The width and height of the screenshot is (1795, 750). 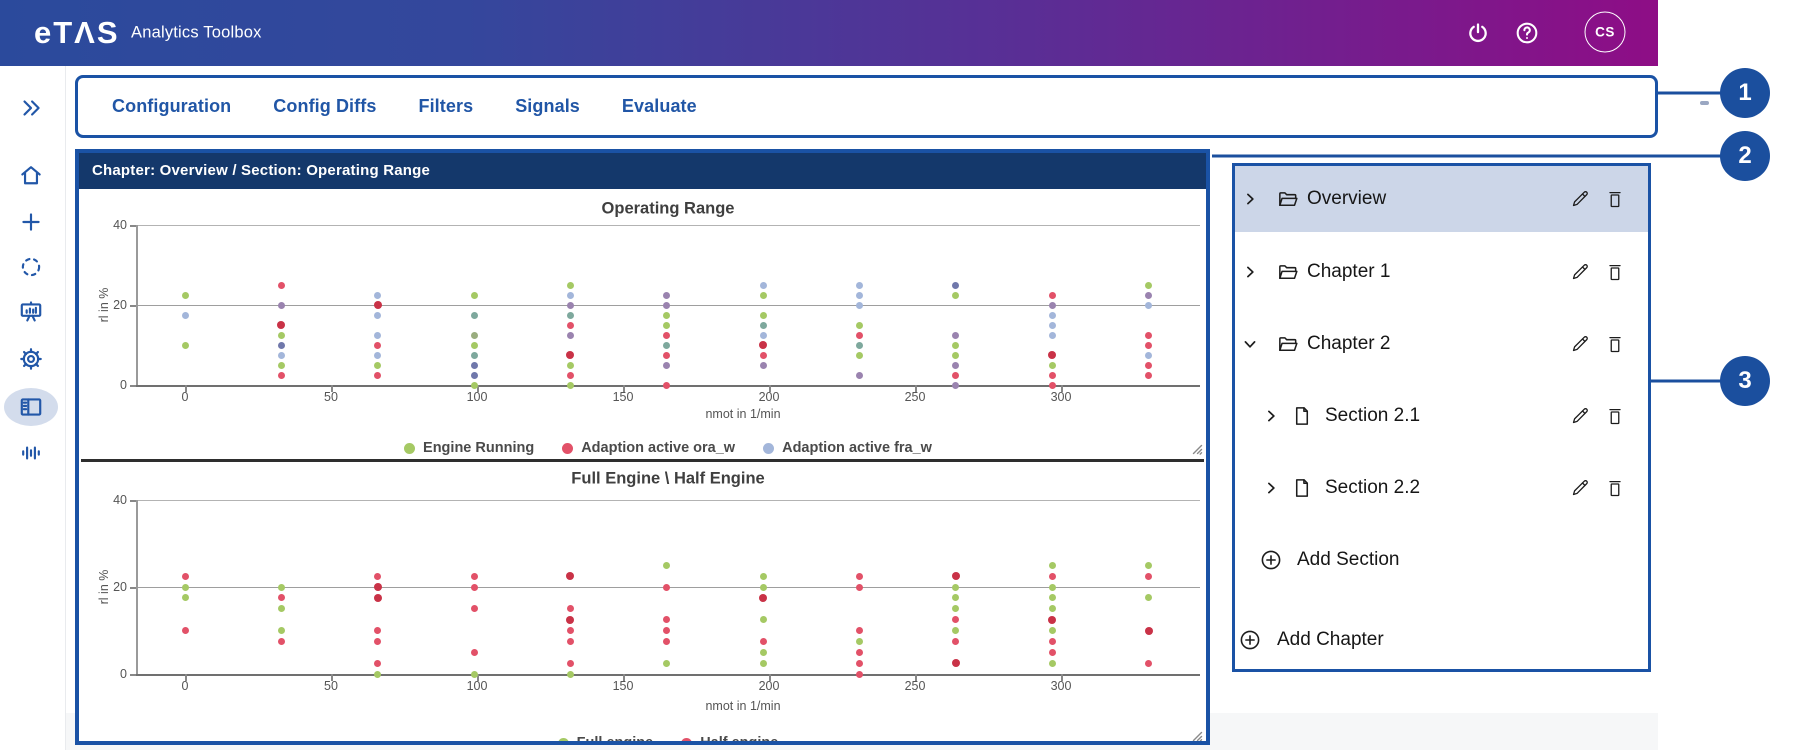 I want to click on rail-item-layout-sidebar, so click(x=31, y=407).